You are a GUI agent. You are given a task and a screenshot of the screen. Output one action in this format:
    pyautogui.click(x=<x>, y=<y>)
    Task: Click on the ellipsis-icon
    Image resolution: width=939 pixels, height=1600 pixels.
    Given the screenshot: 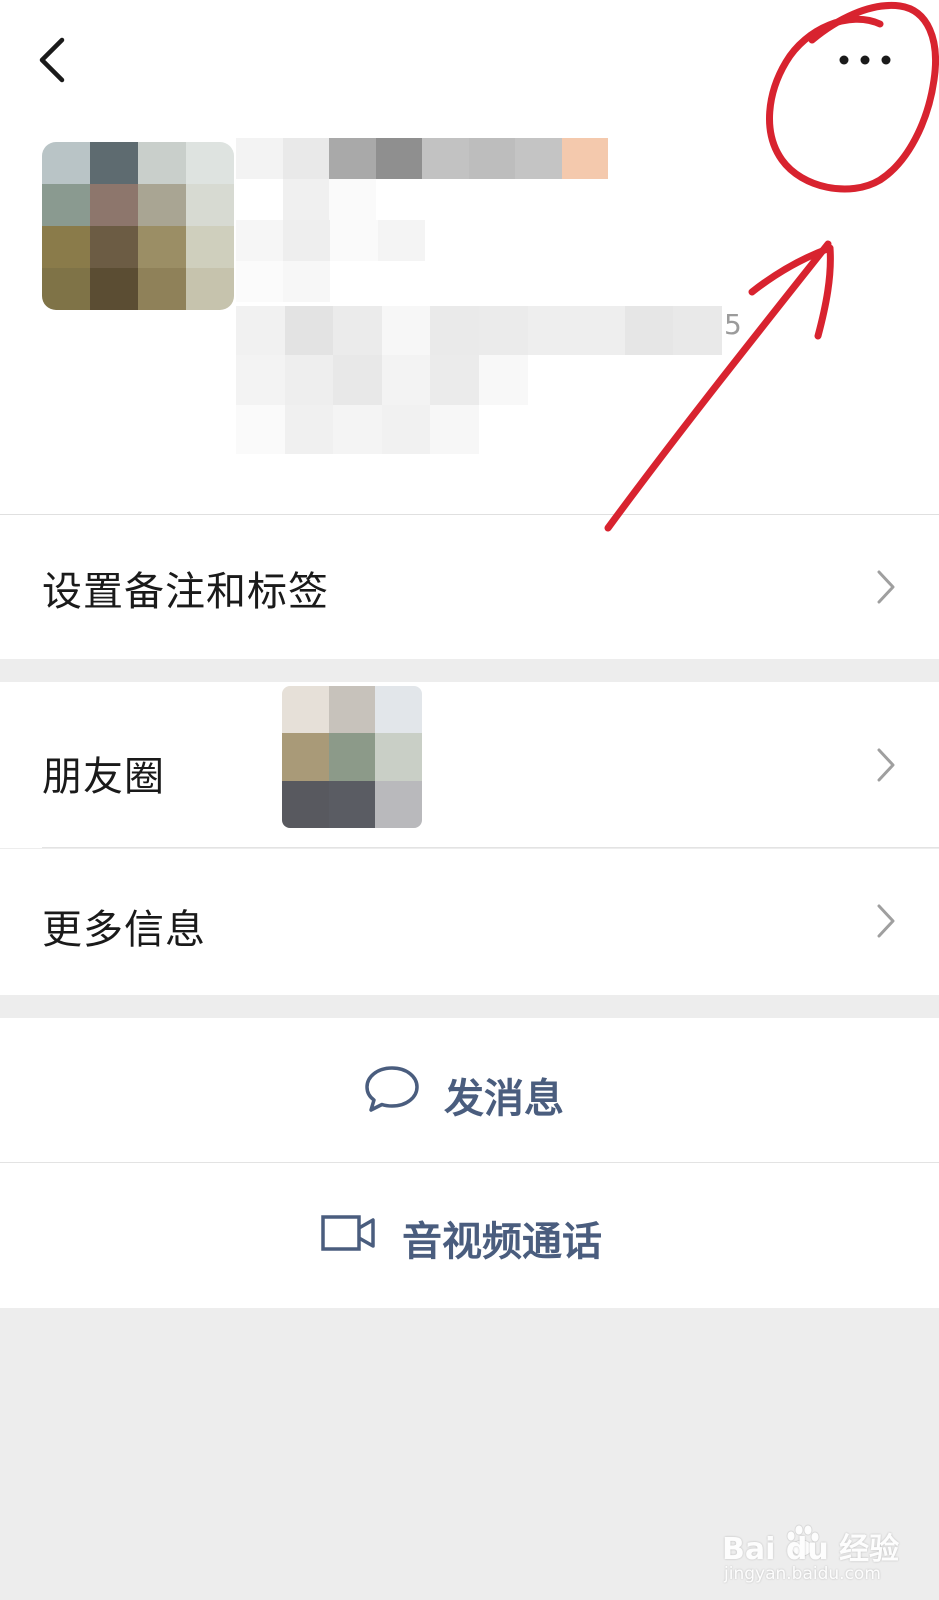 What is the action you would take?
    pyautogui.click(x=865, y=60)
    